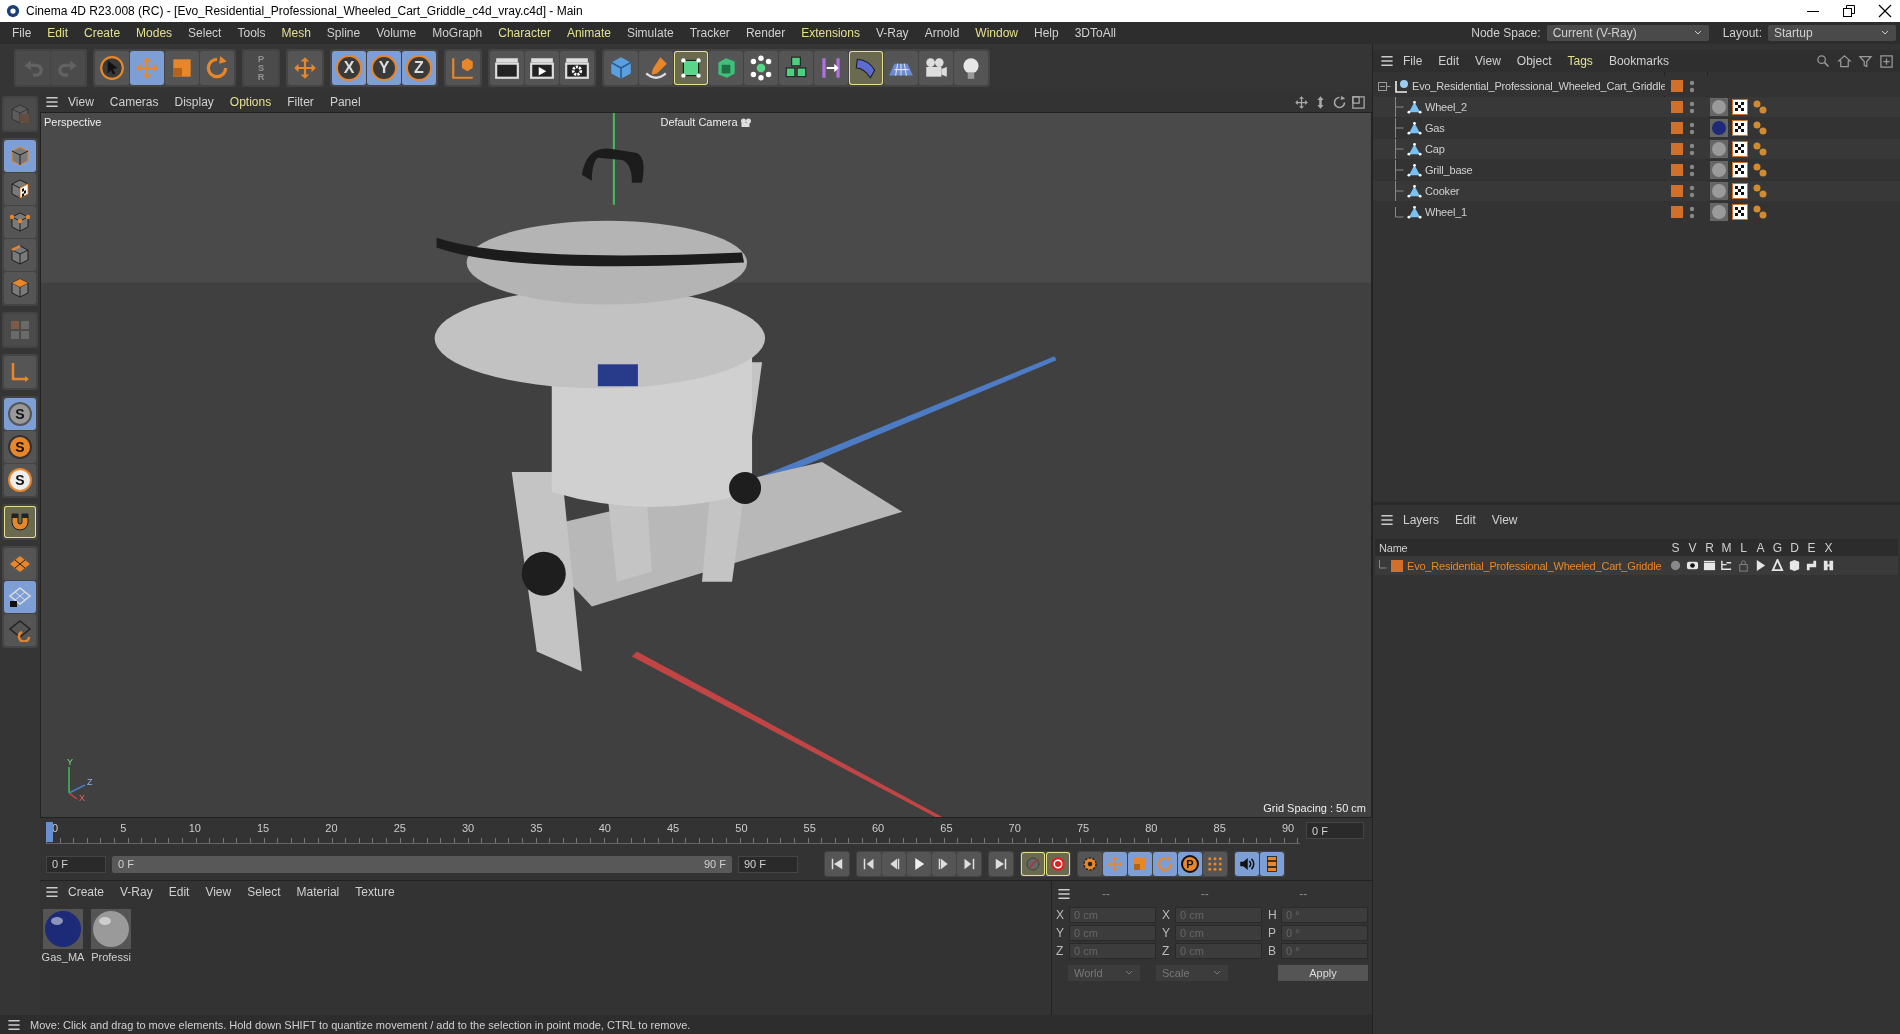 Image resolution: width=1900 pixels, height=1034 pixels. What do you see at coordinates (869, 864) in the screenshot?
I see `previous-key-button` at bounding box center [869, 864].